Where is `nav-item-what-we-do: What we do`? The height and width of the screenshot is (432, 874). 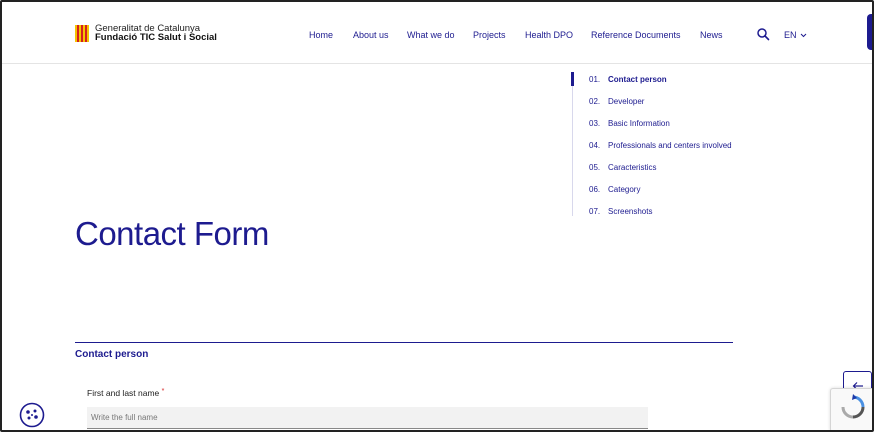 nav-item-what-we-do: What we do is located at coordinates (431, 35).